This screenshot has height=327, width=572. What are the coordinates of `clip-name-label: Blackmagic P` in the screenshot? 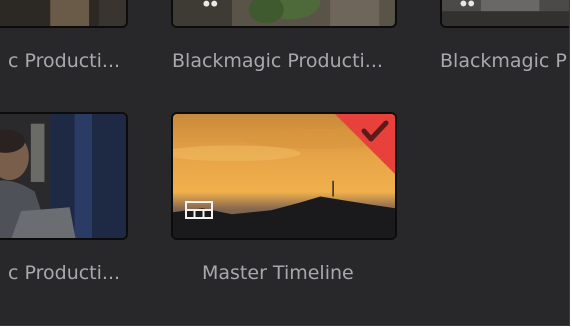 It's located at (503, 61).